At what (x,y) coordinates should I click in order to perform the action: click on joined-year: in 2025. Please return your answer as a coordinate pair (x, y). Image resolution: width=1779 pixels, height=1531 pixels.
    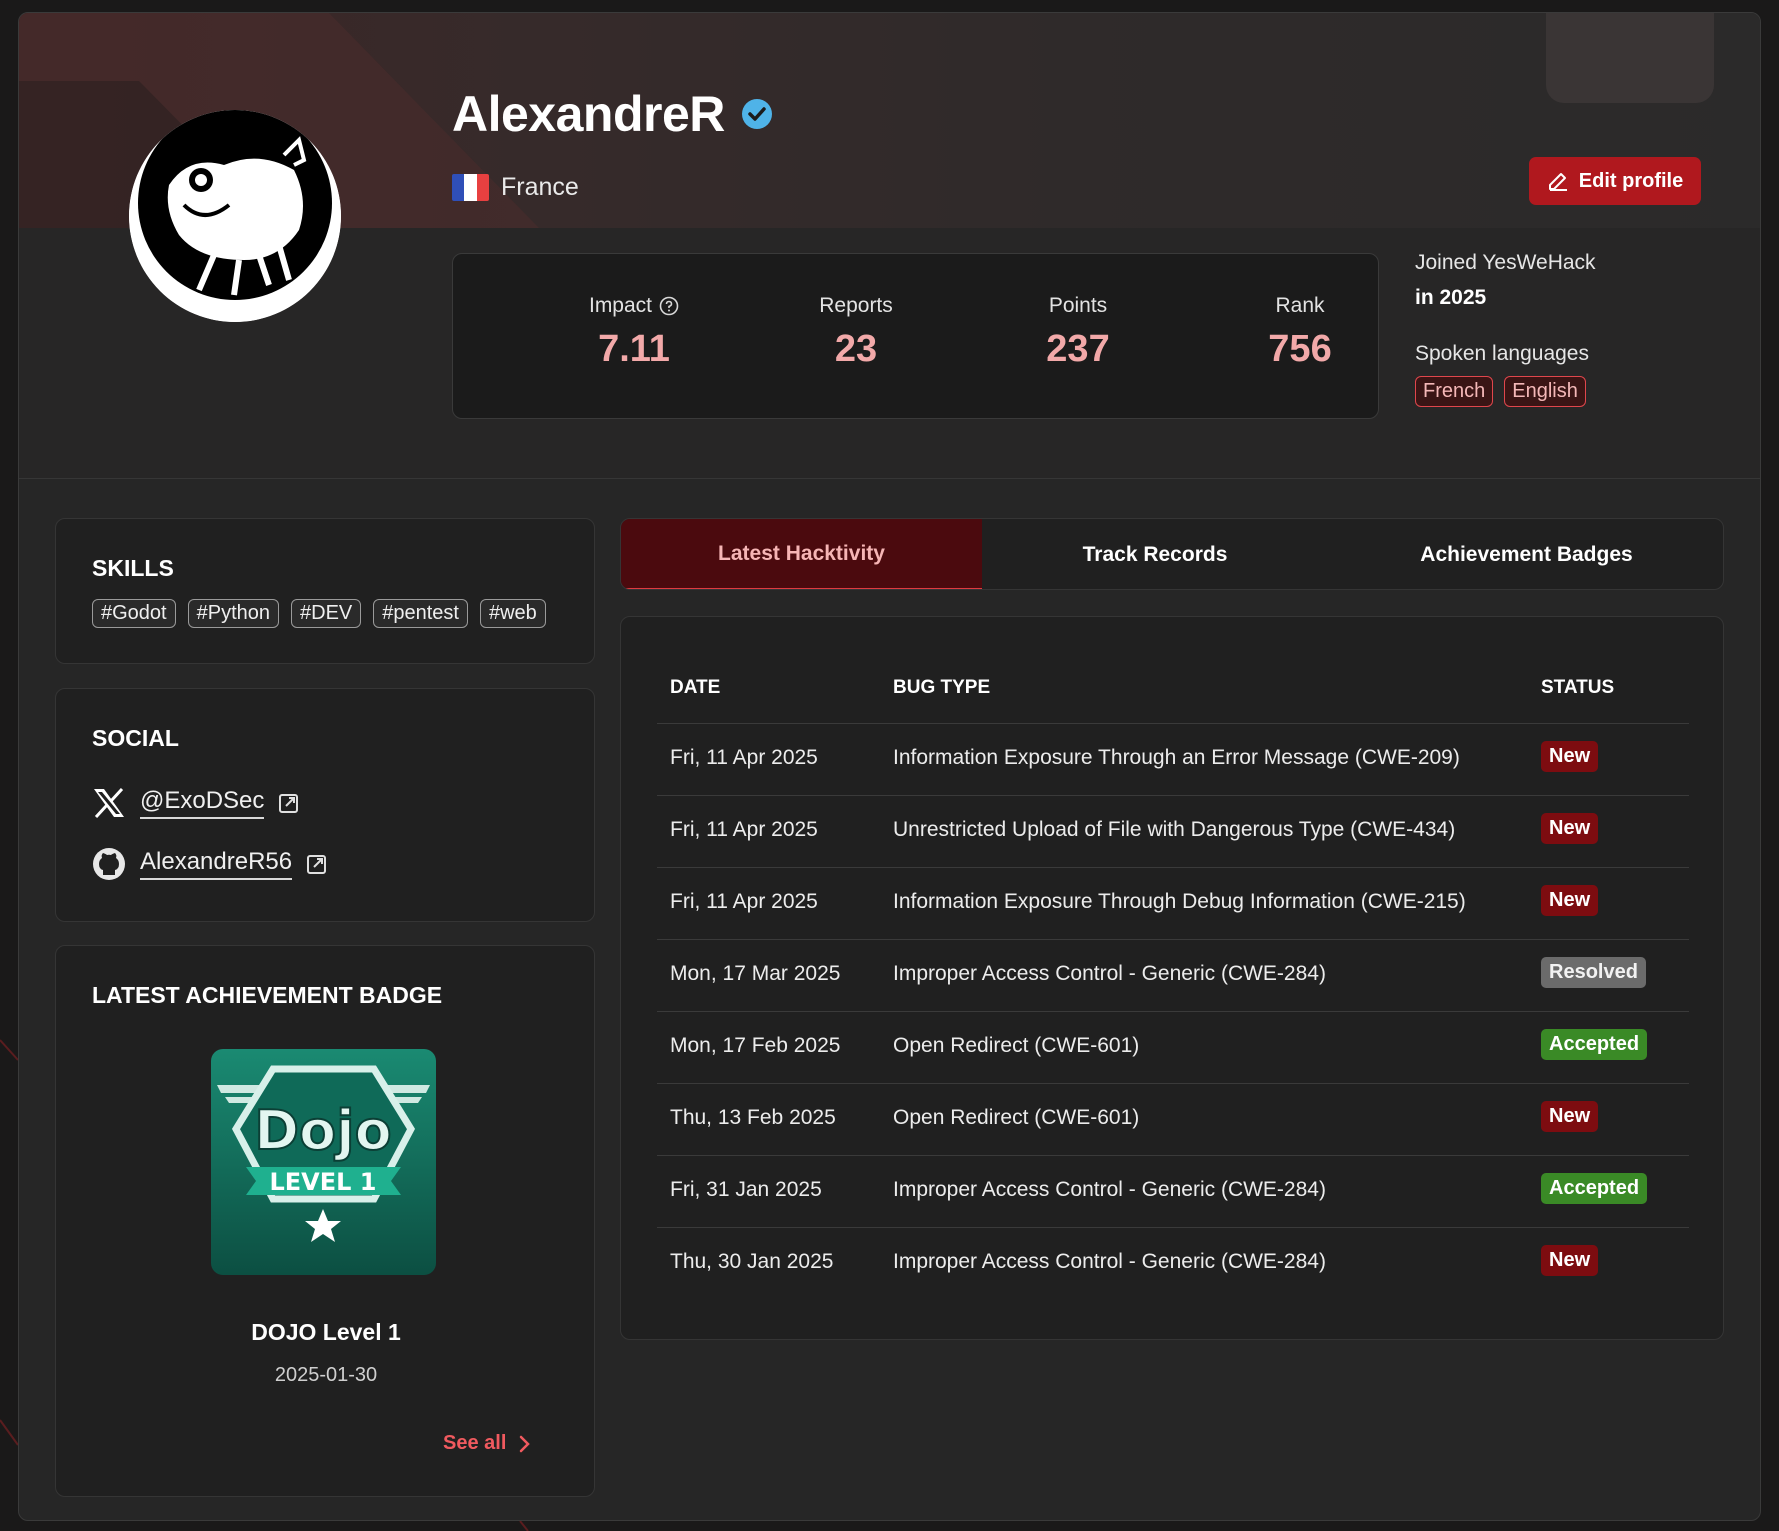
    Looking at the image, I should click on (1451, 297).